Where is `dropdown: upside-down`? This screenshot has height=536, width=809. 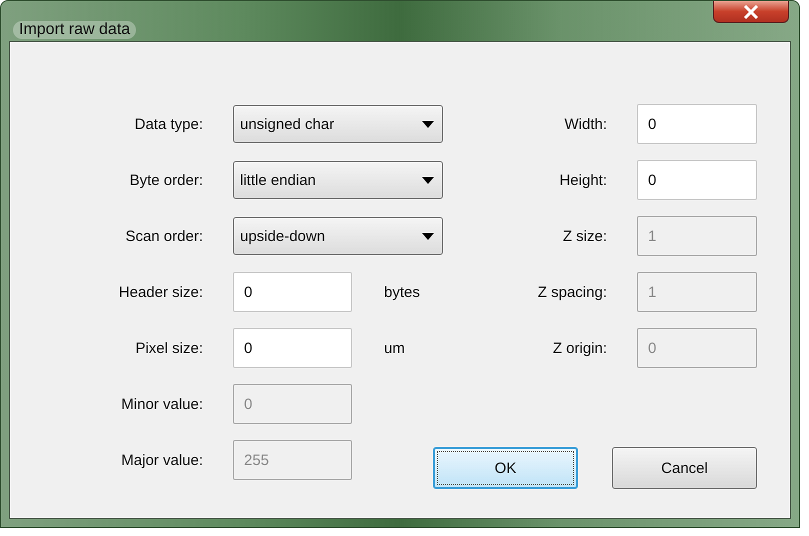
dropdown: upside-down is located at coordinates (338, 236).